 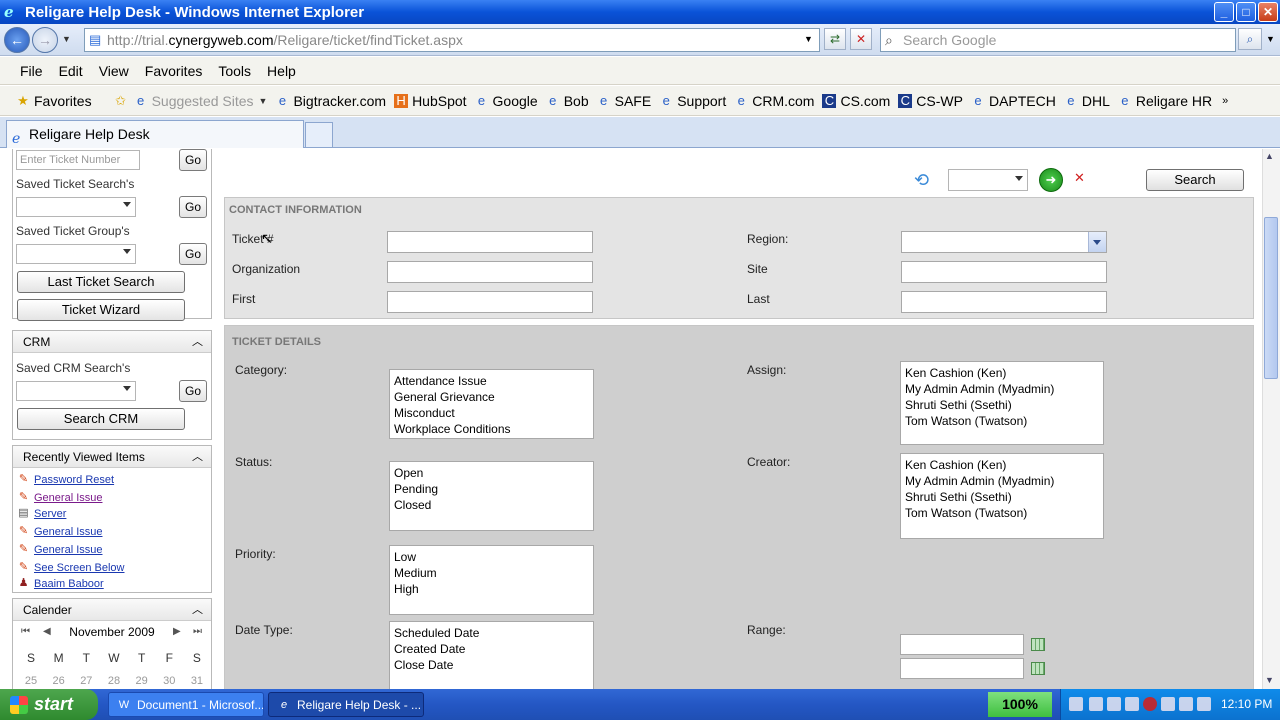 What do you see at coordinates (31, 71) in the screenshot?
I see `menu-file: File` at bounding box center [31, 71].